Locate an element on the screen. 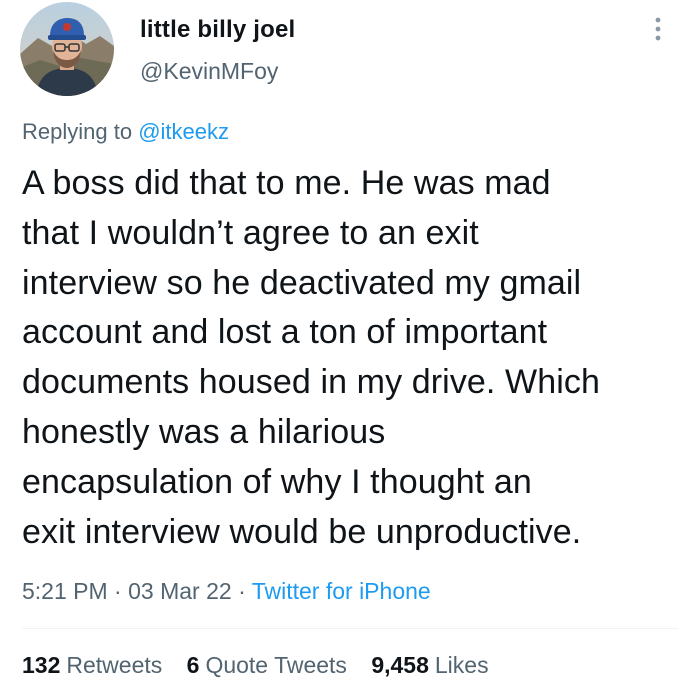 The image size is (700, 693). likes-stat: 9,458 Likes is located at coordinates (429, 665).